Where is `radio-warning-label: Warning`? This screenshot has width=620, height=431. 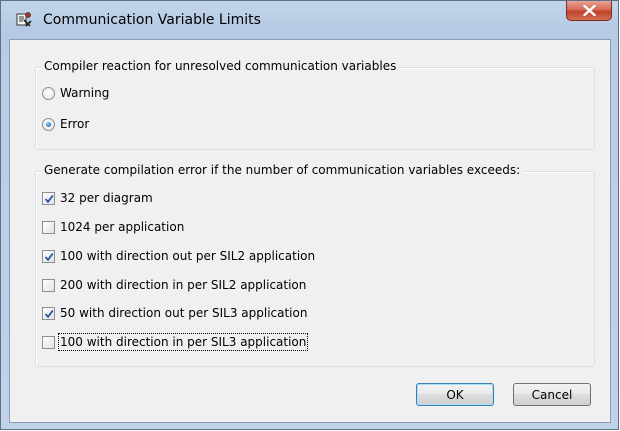
radio-warning-label: Warning is located at coordinates (85, 93).